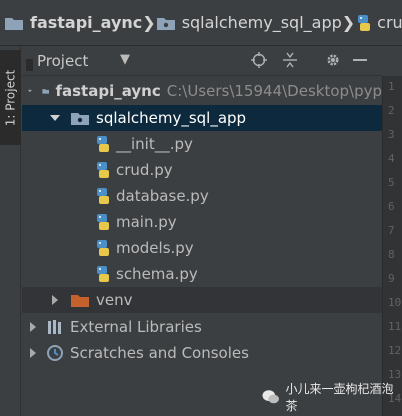 Image resolution: width=402 pixels, height=416 pixels. What do you see at coordinates (108, 91) in the screenshot?
I see `tree-root-label: fastapi_aync` at bounding box center [108, 91].